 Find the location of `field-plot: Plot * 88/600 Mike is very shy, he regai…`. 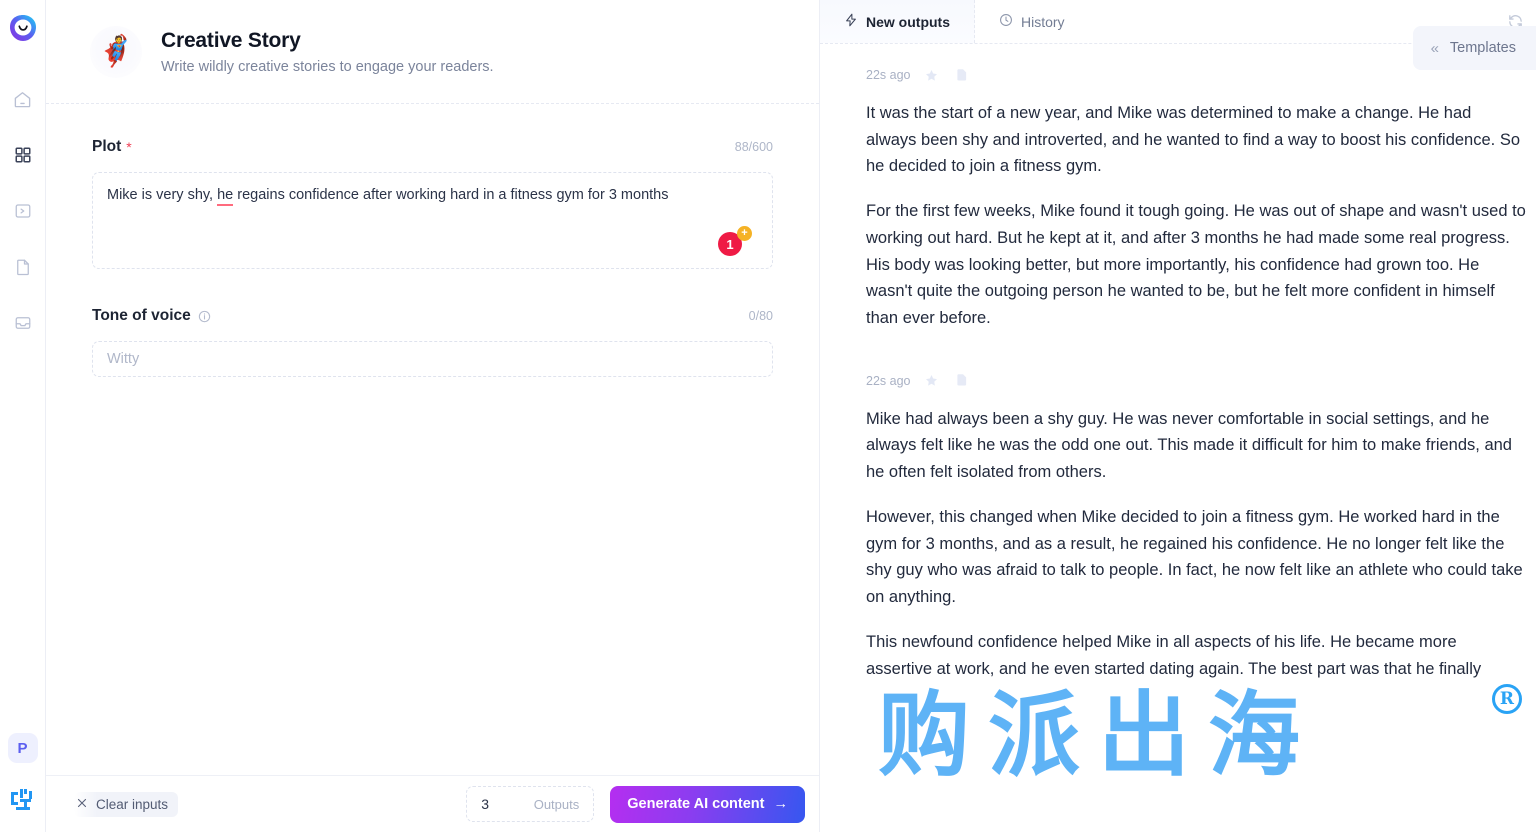

field-plot: Plot * 88/600 Mike is very shy, he regai… is located at coordinates (432, 201).